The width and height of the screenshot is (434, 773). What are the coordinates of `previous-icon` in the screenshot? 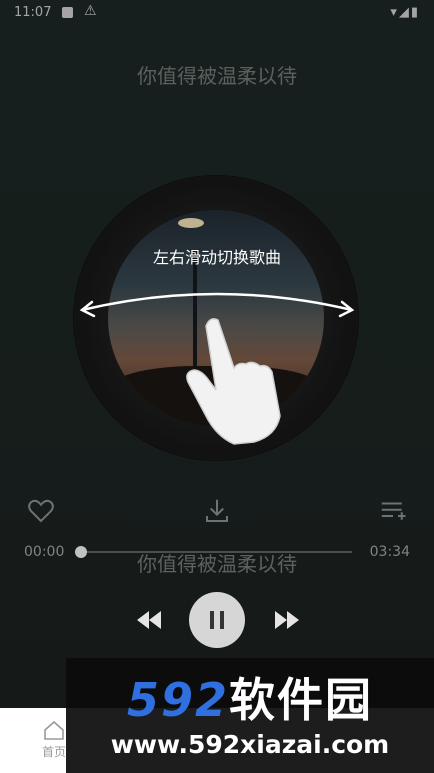 It's located at (149, 620).